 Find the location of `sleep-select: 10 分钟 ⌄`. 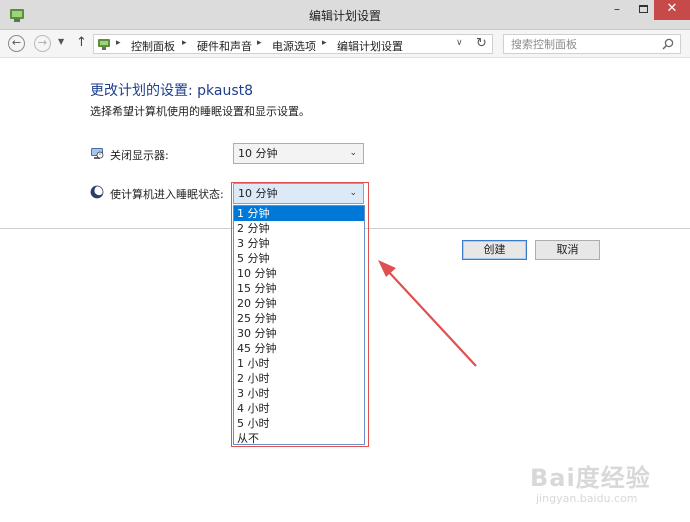

sleep-select: 10 分钟 ⌄ is located at coordinates (298, 193).